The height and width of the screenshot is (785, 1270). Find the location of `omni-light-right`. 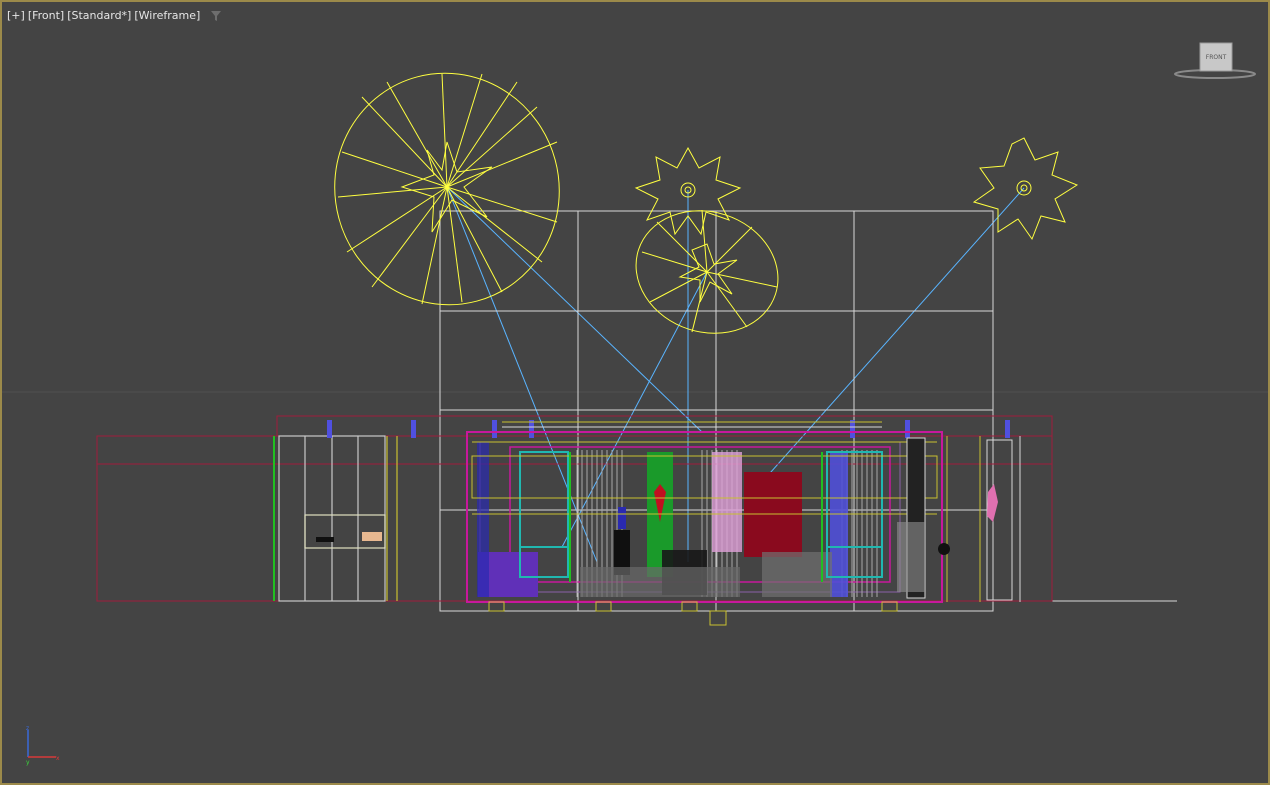

omni-light-right is located at coordinates (1025, 189).